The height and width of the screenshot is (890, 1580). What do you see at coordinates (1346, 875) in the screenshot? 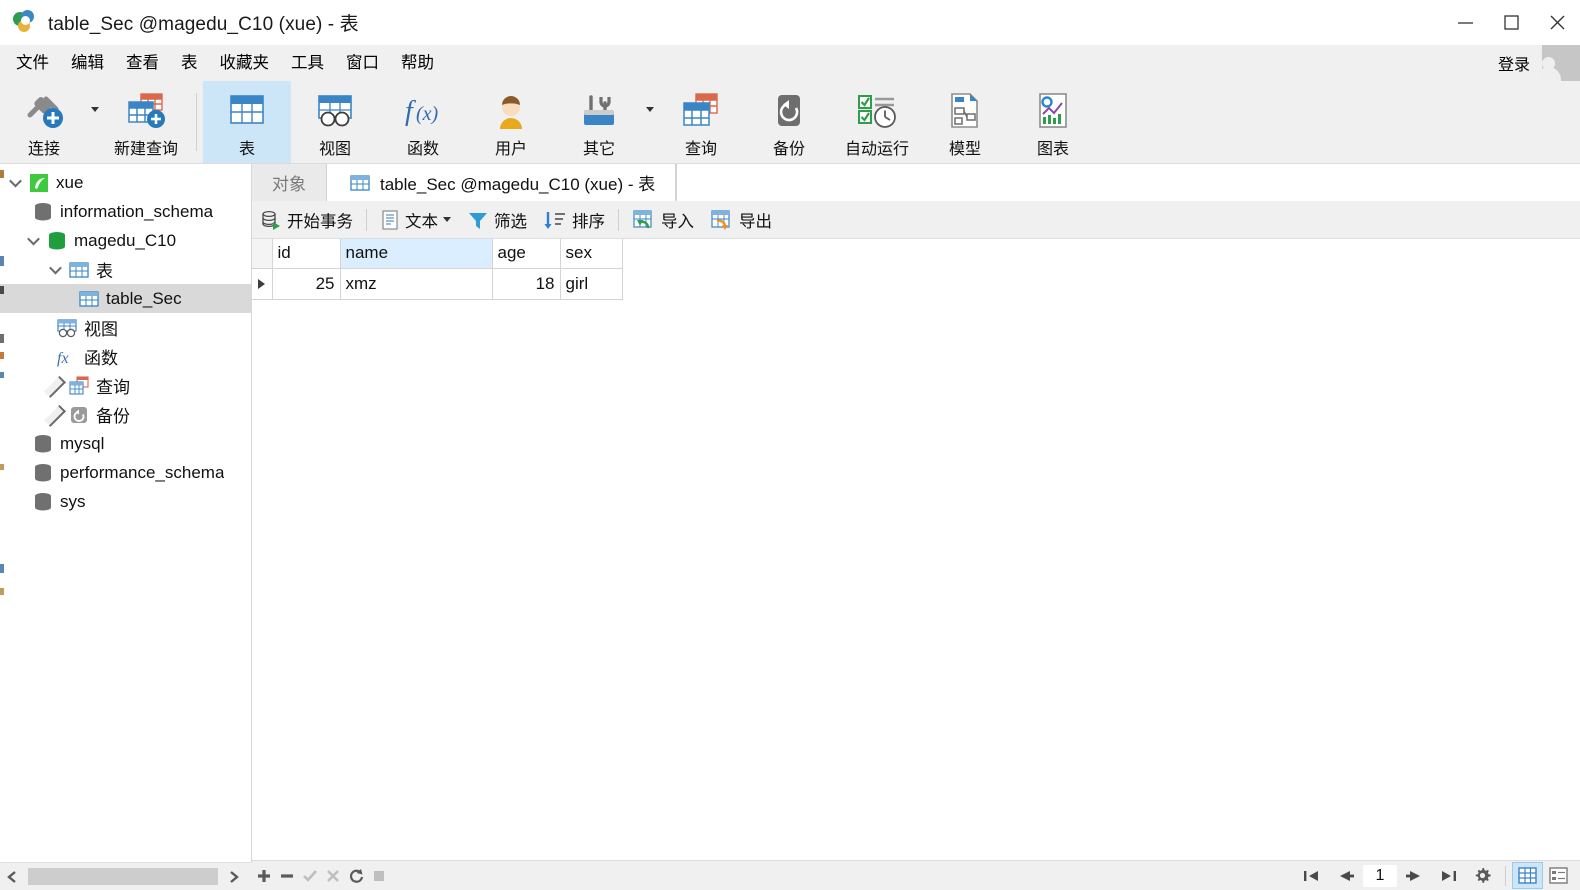
I see `prev-page-button` at bounding box center [1346, 875].